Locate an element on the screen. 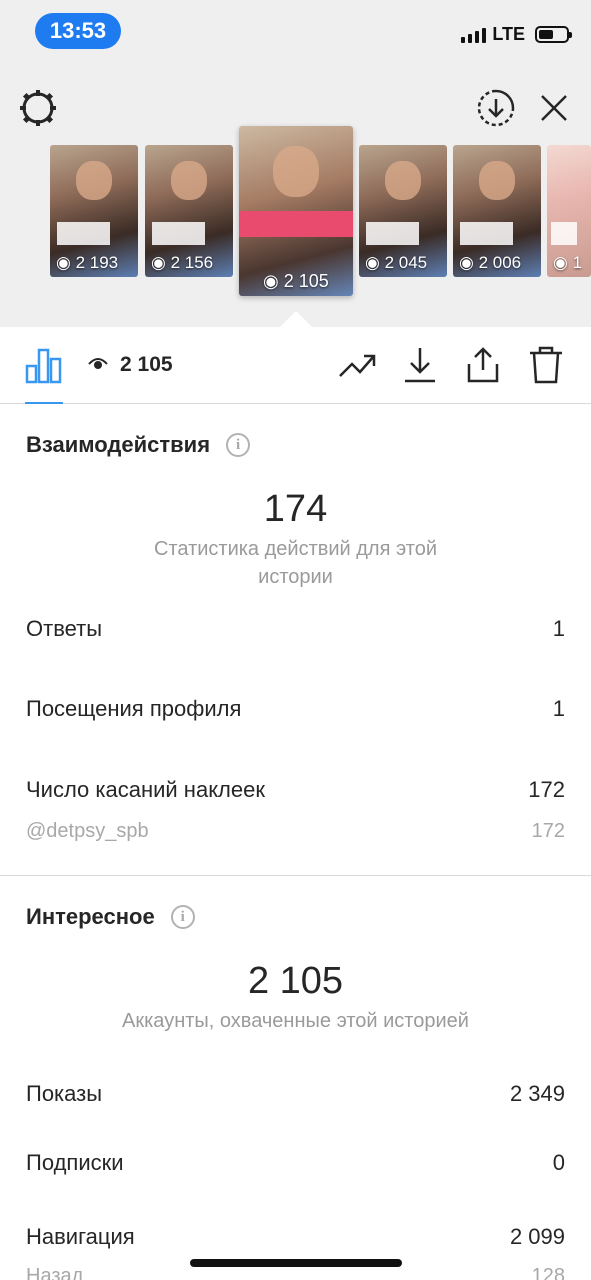 The height and width of the screenshot is (1280, 591). view-count-value: 2 105 is located at coordinates (146, 364).